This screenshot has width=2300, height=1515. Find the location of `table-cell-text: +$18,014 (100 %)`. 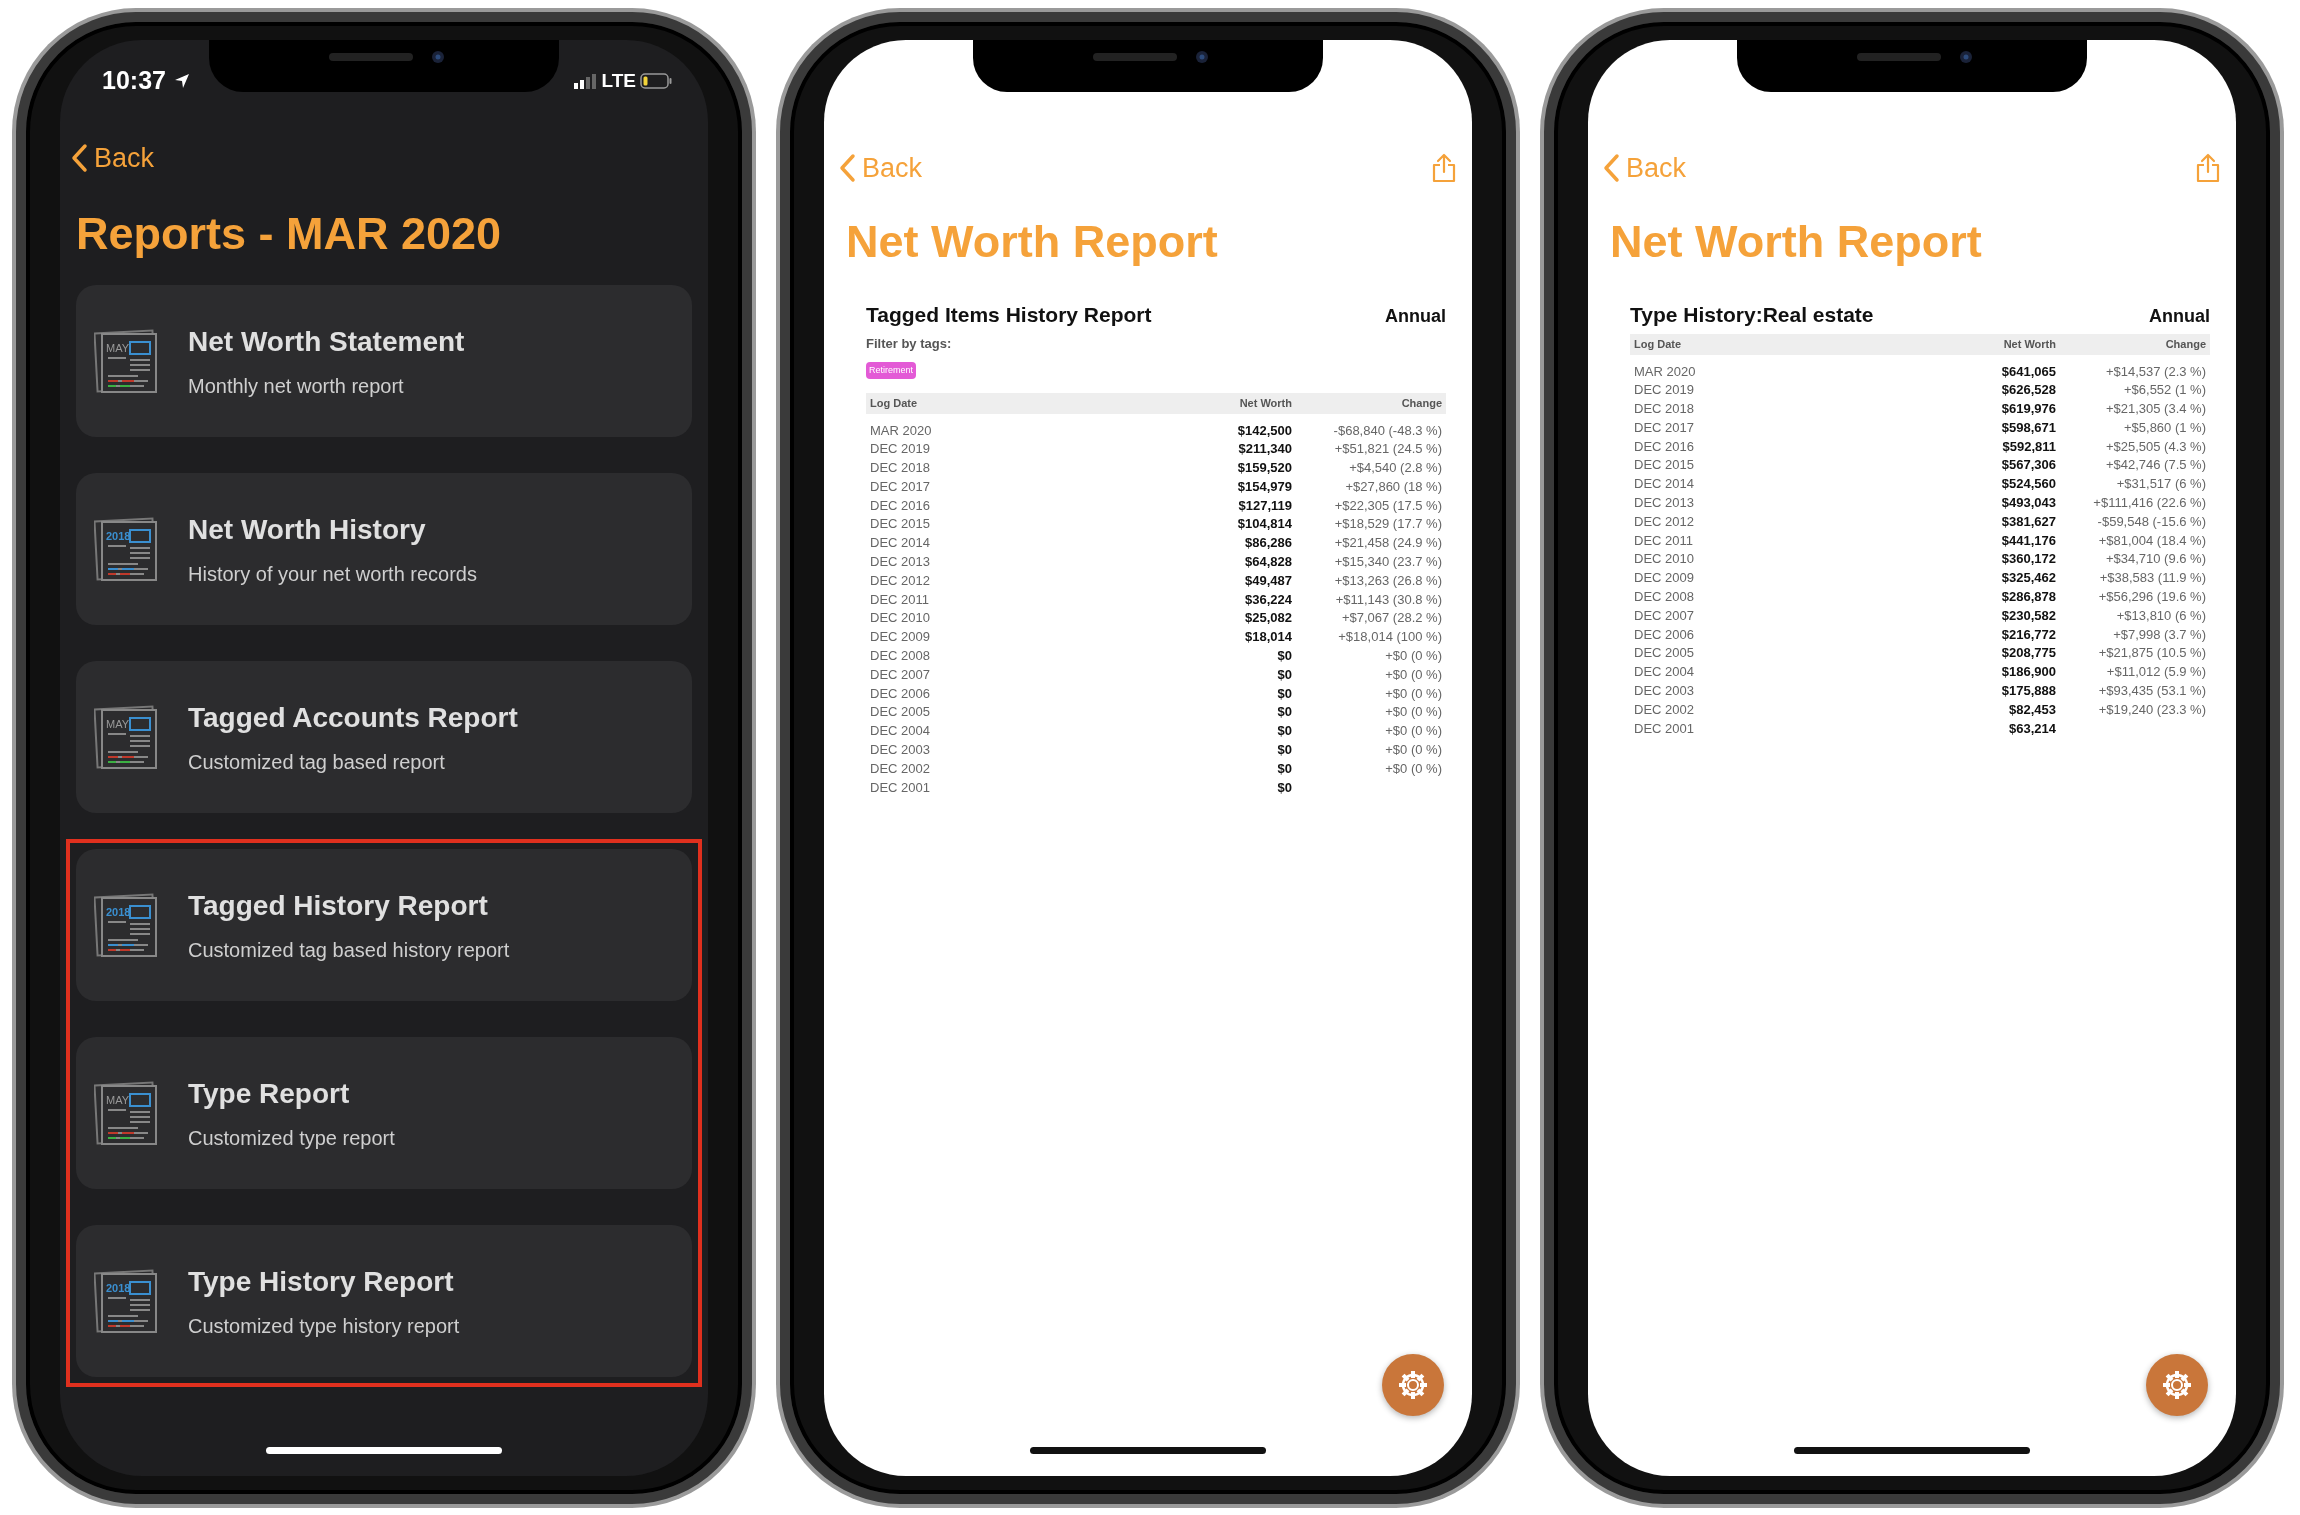

table-cell-text: +$18,014 (100 %) is located at coordinates (1389, 637).